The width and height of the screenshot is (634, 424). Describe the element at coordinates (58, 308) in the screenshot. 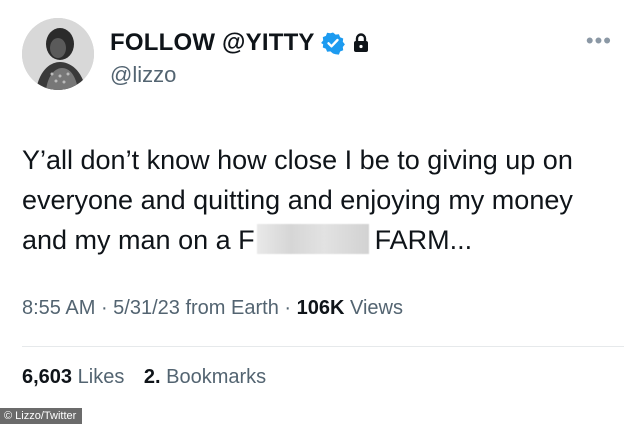

I see `tweet-time: 8:55 AM` at that location.